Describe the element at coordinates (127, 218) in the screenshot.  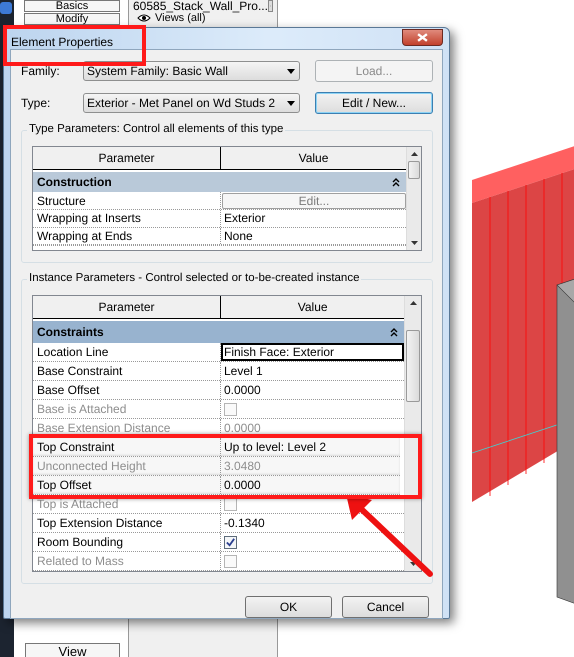
I see `parameter-name: Wrapping at Inserts` at that location.